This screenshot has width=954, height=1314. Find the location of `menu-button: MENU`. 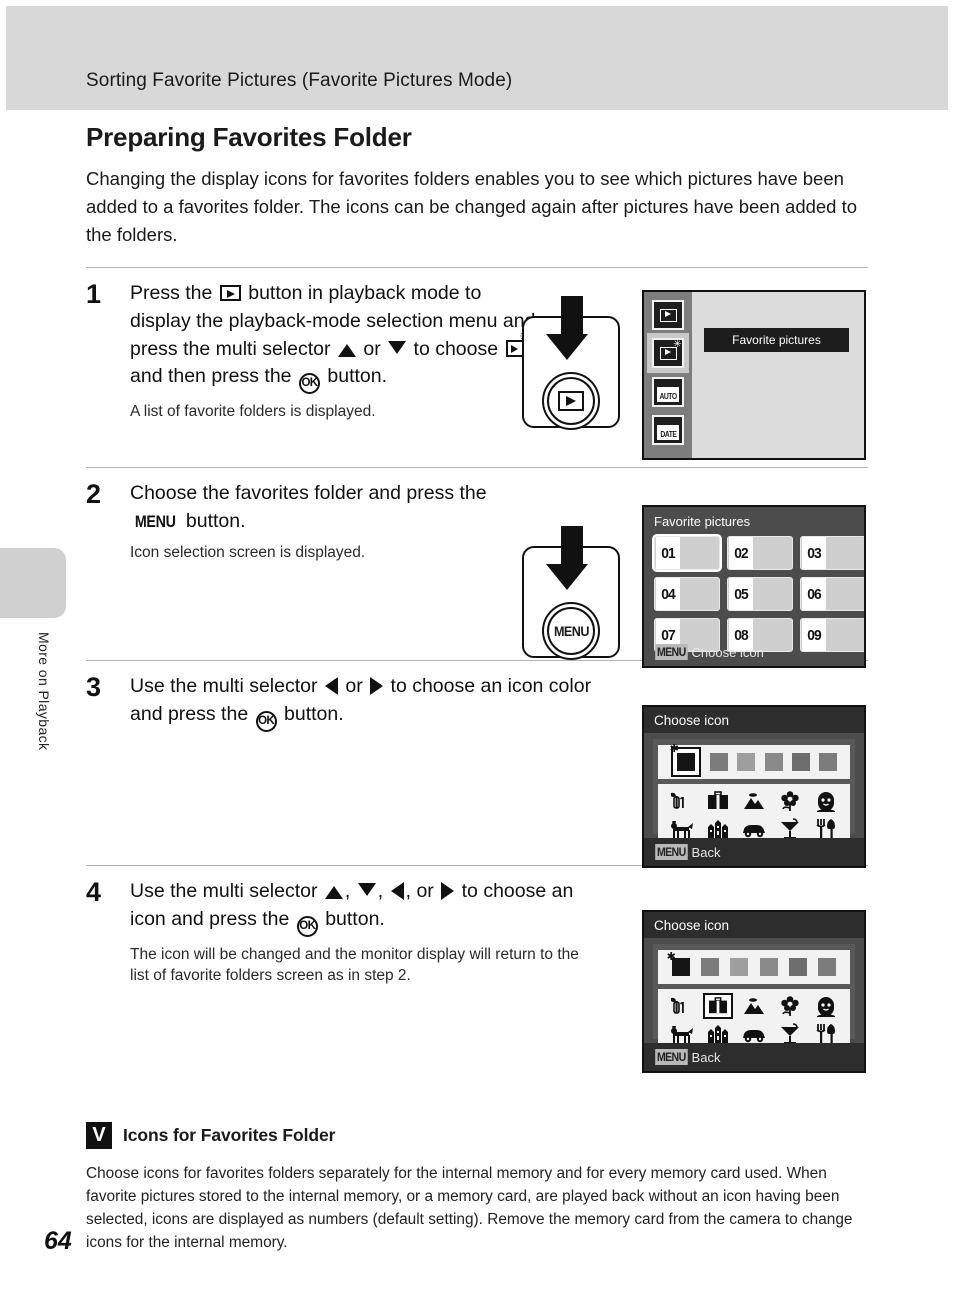

menu-button: MENU is located at coordinates (571, 631).